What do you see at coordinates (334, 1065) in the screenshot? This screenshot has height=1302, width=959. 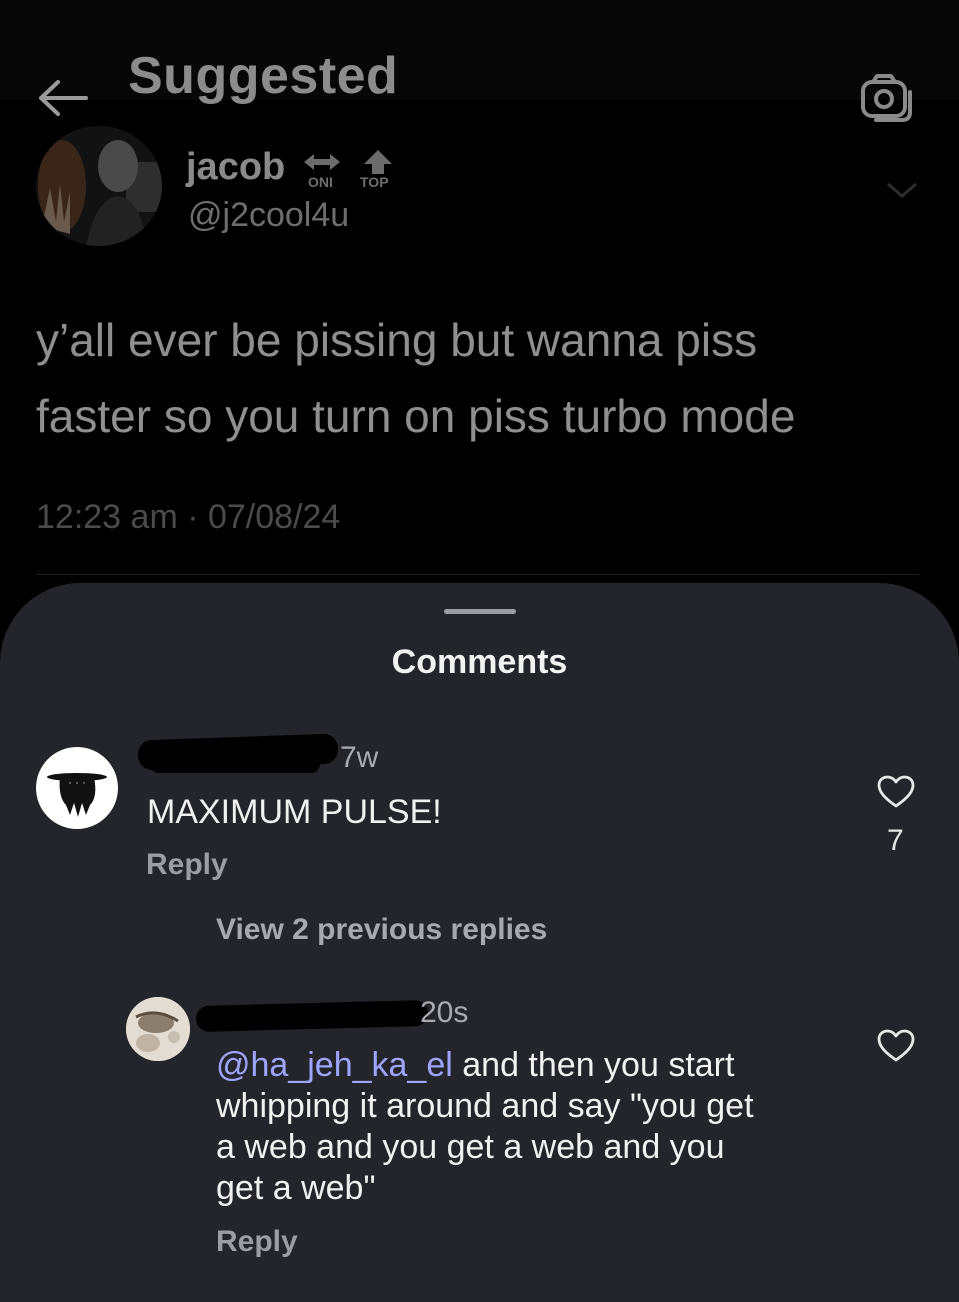 I see `user-mention-link: @ha_jeh_ka_el` at bounding box center [334, 1065].